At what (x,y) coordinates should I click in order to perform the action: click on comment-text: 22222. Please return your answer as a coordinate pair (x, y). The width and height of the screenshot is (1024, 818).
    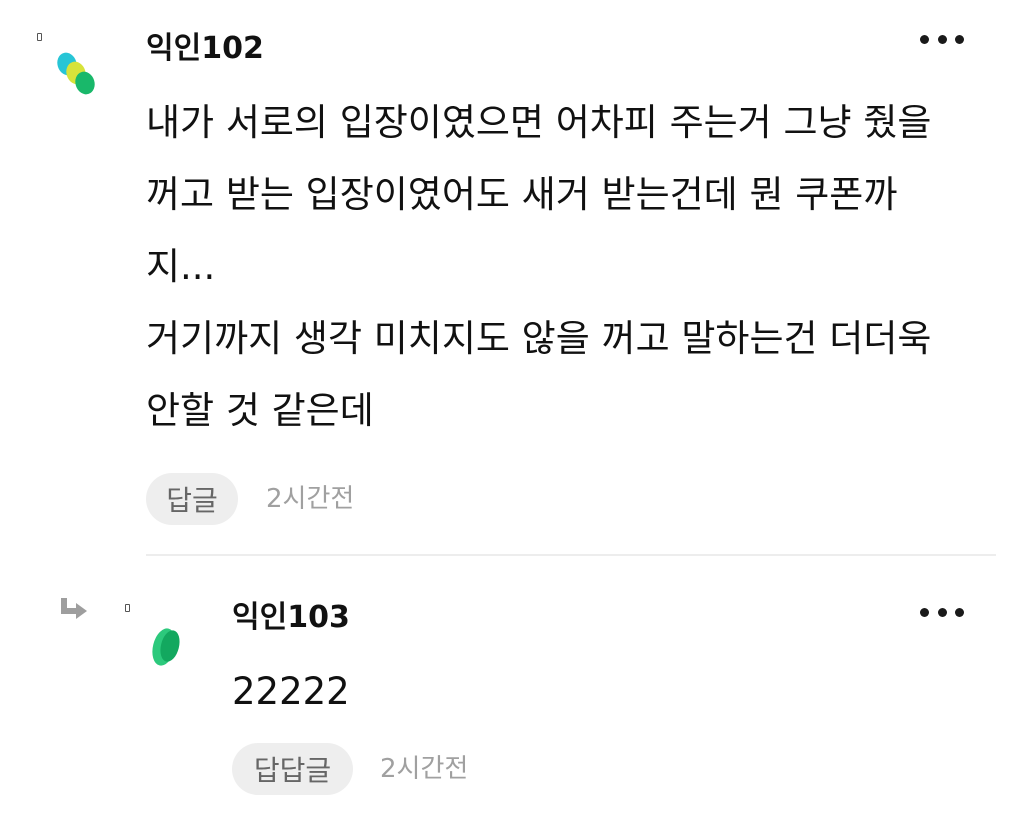
    Looking at the image, I should click on (291, 691).